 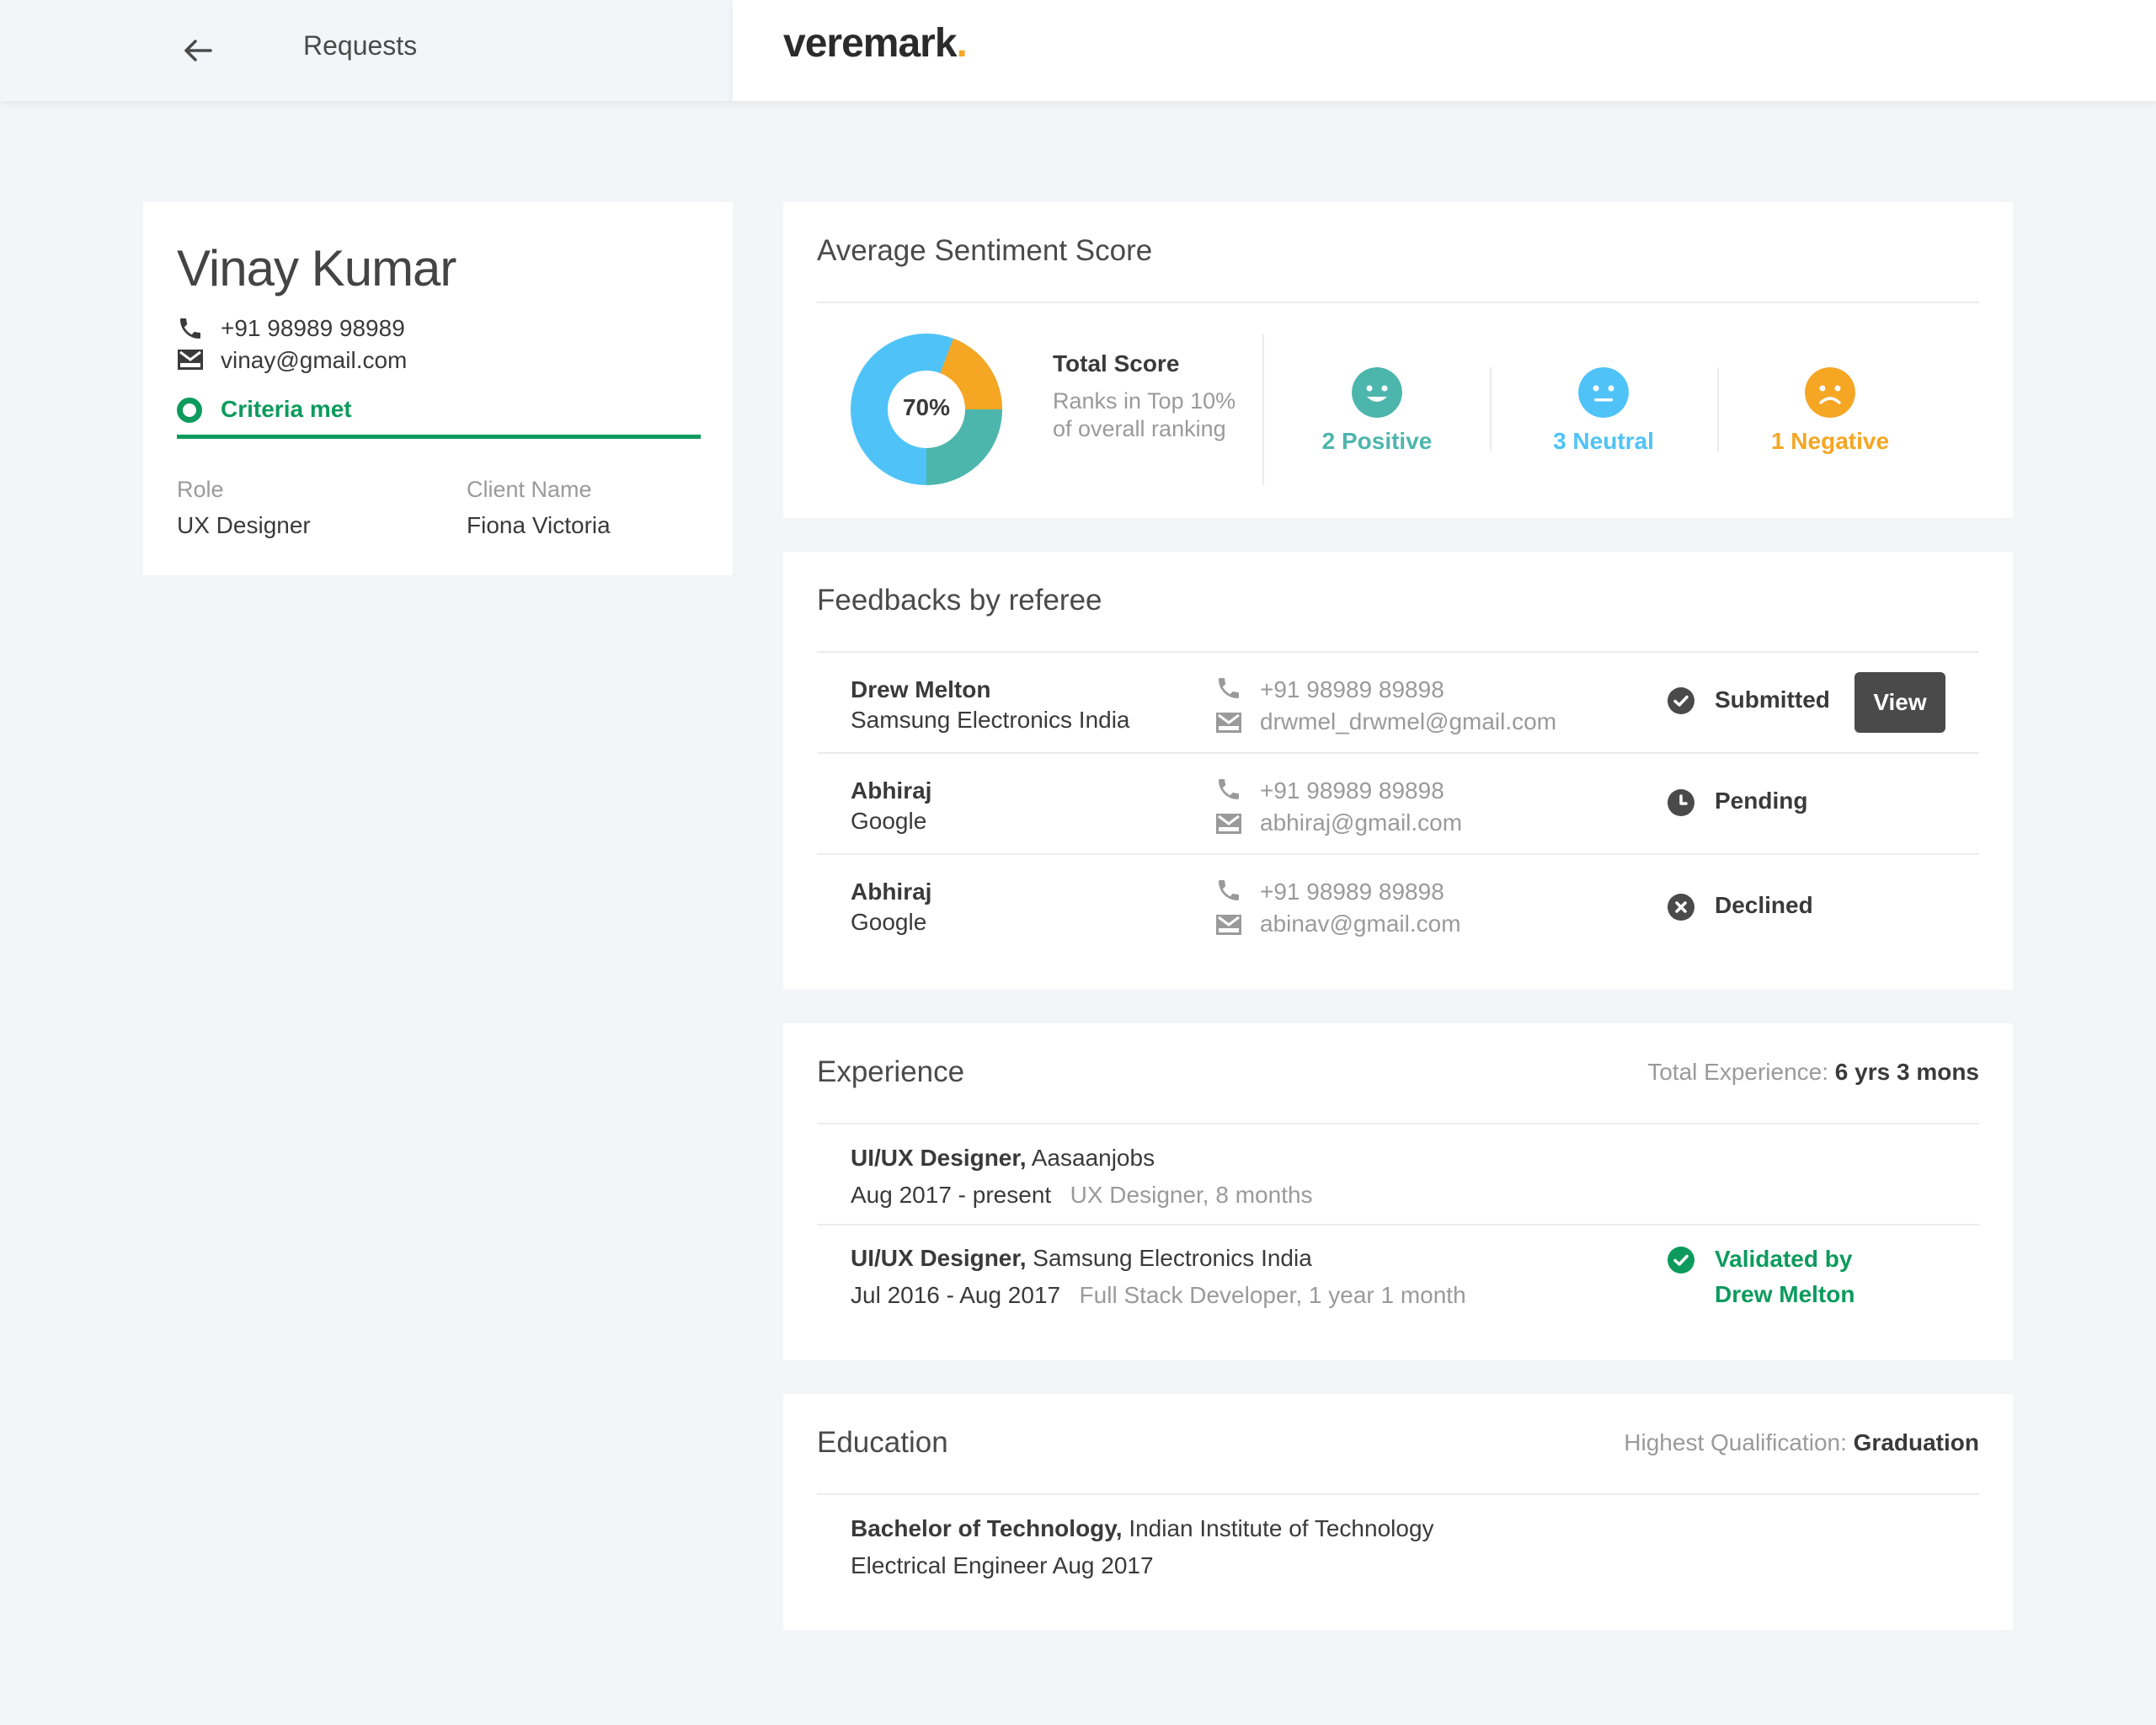 I want to click on validated-label: Validated by, so click(x=1784, y=1259).